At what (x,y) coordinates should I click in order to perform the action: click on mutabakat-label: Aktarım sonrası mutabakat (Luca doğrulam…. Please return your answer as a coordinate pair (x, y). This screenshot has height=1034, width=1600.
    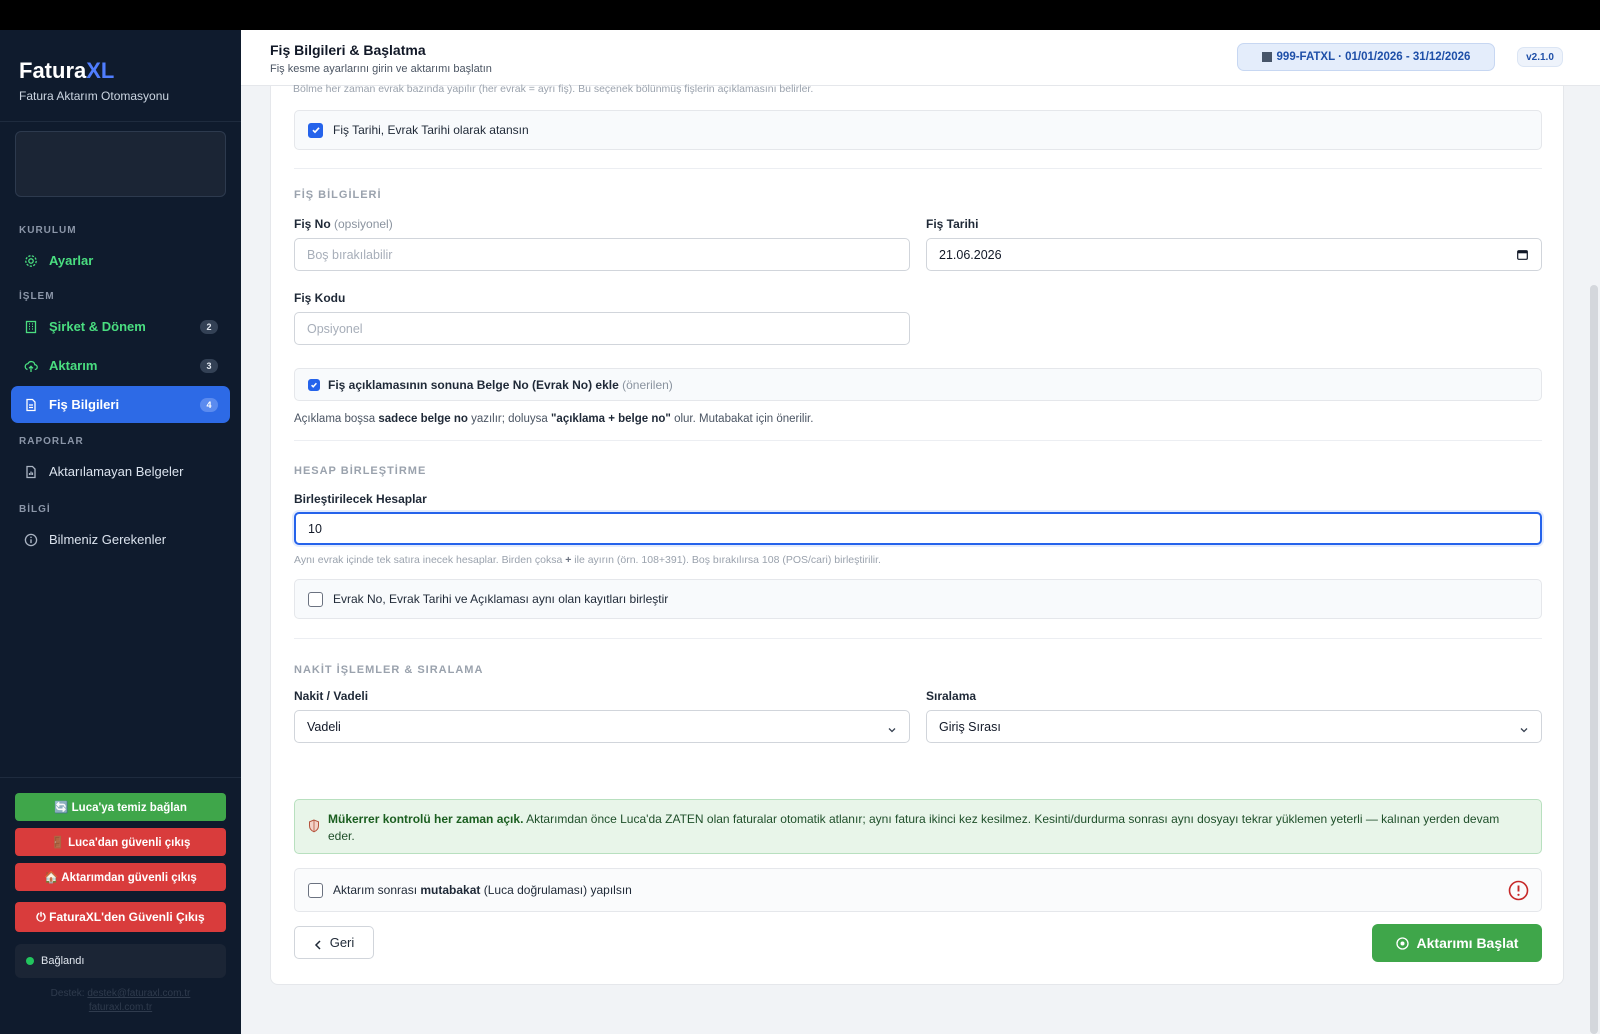
    Looking at the image, I should click on (482, 890).